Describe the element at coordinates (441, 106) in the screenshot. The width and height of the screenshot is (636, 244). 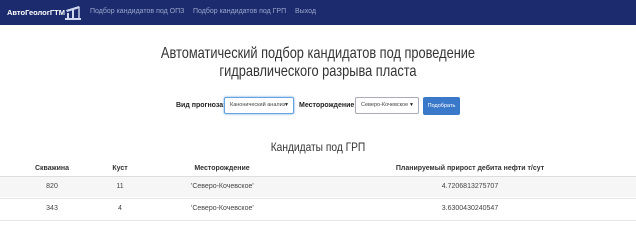
I see `submit-button: Подобрать` at that location.